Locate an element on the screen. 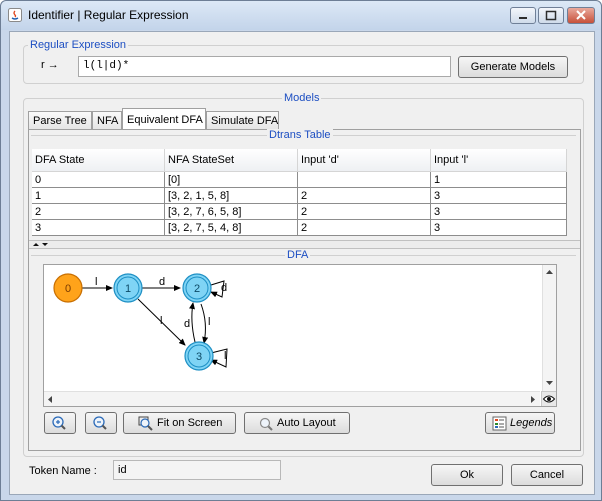 This screenshot has height=501, width=602. minimize-button is located at coordinates (523, 15).